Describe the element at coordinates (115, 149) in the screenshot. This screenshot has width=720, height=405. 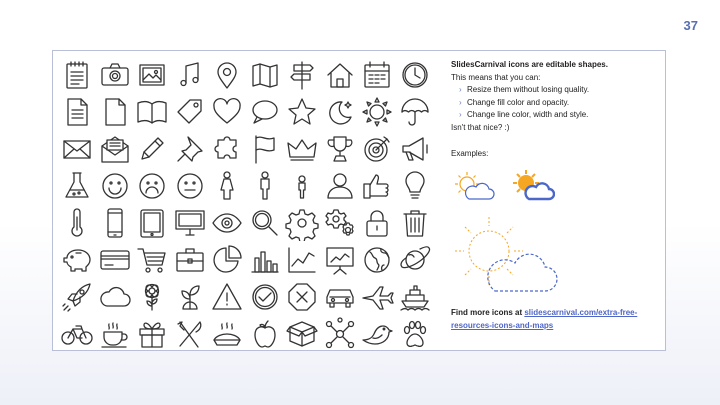
I see `open-envelope-icon` at that location.